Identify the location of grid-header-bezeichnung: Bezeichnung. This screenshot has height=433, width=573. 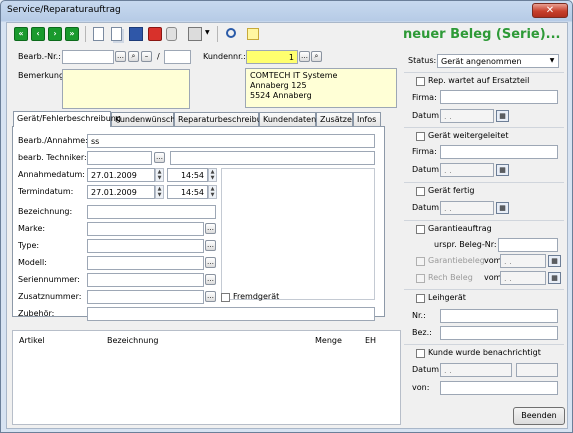
(133, 340).